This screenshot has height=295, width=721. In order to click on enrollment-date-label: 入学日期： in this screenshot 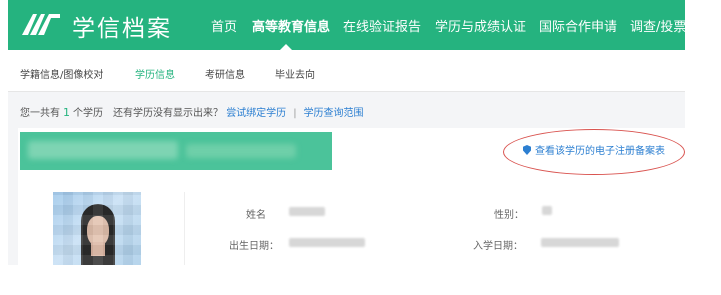, I will do `click(498, 246)`.